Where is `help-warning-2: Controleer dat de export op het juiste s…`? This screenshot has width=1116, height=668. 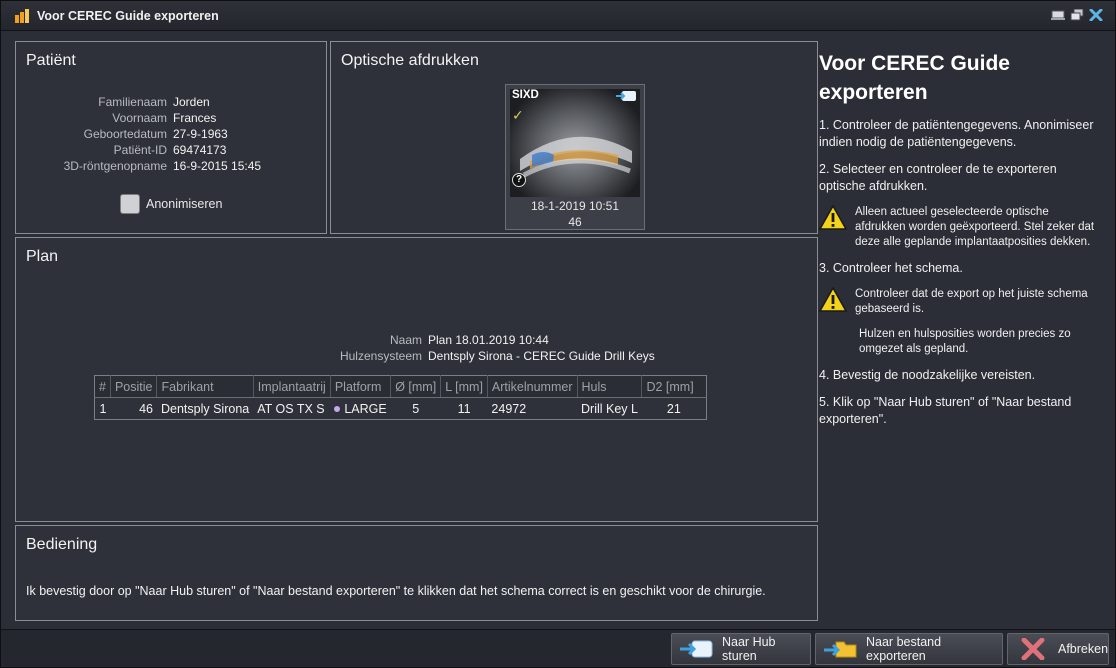
help-warning-2: Controleer dat de export op het juiste s… is located at coordinates (963, 301).